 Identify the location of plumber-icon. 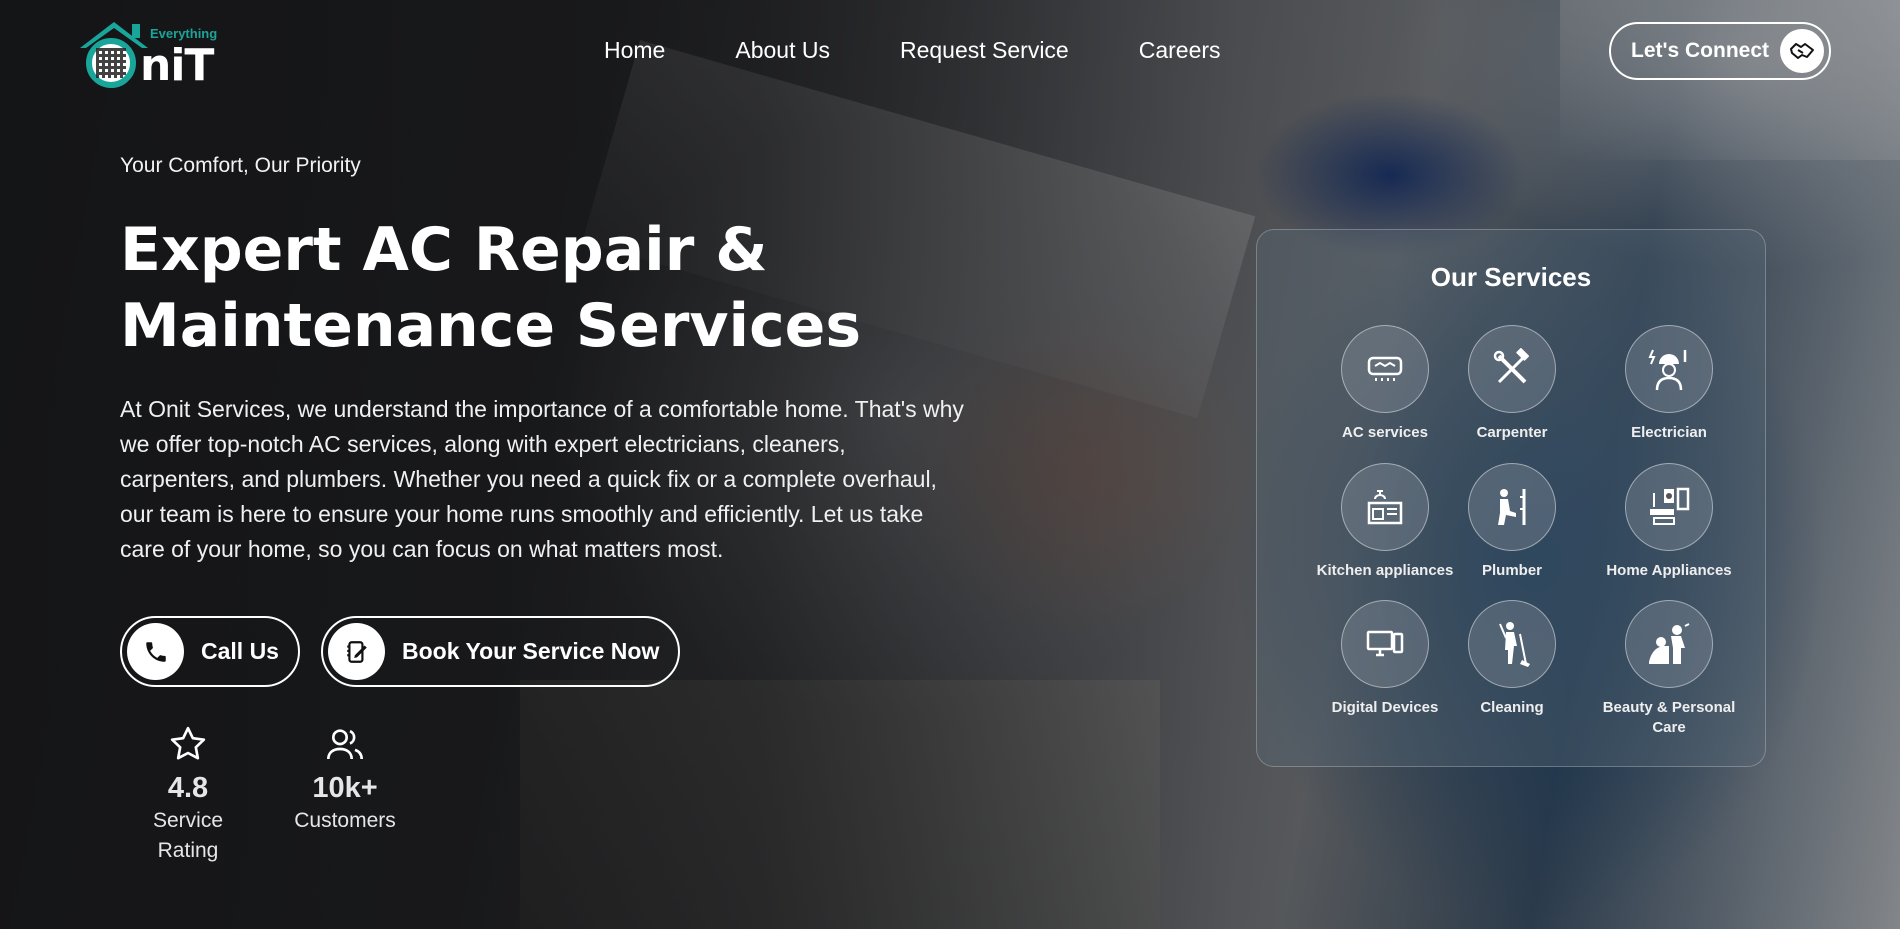
(1512, 507).